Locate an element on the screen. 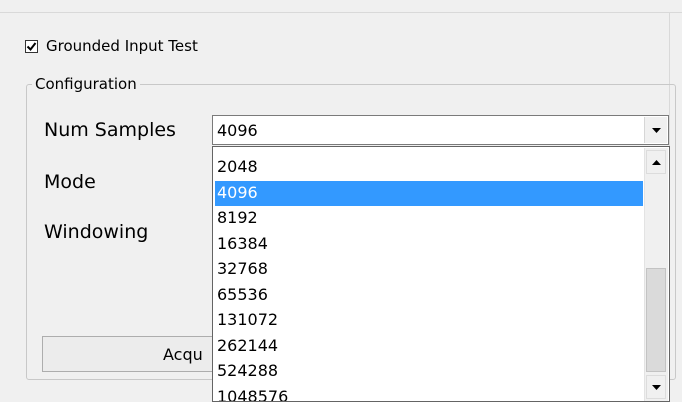 This screenshot has height=402, width=682. dropdown-option: 524288 is located at coordinates (429, 372).